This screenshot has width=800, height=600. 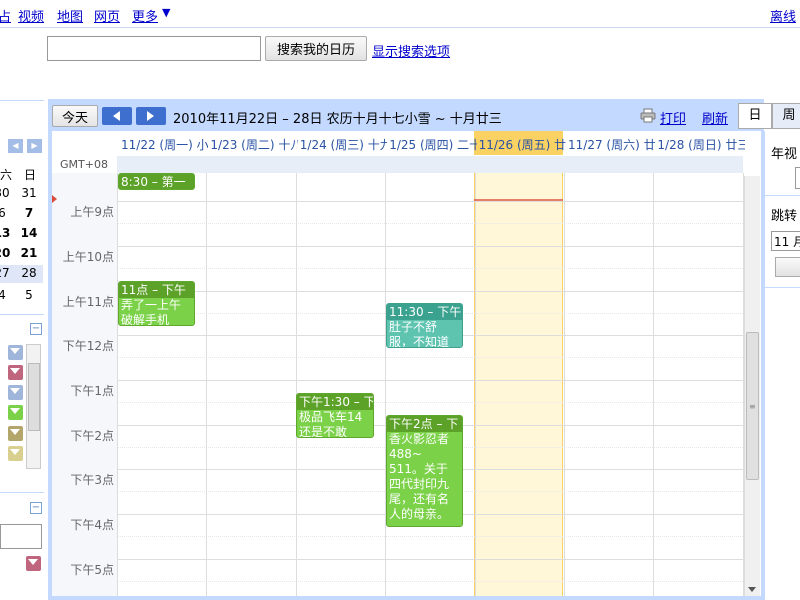 What do you see at coordinates (29, 295) in the screenshot?
I see `minical-day: 5` at bounding box center [29, 295].